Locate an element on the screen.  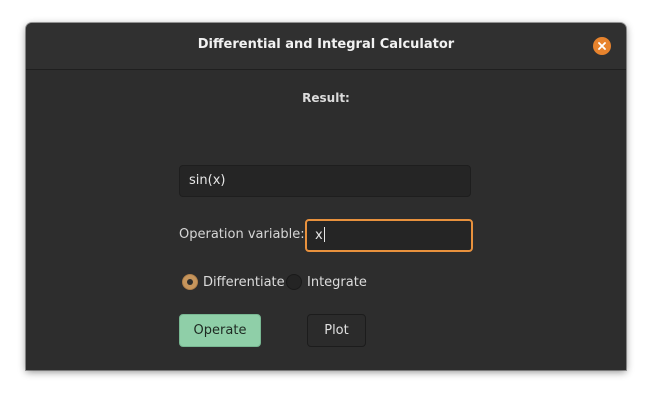
text-caret is located at coordinates (324, 234).